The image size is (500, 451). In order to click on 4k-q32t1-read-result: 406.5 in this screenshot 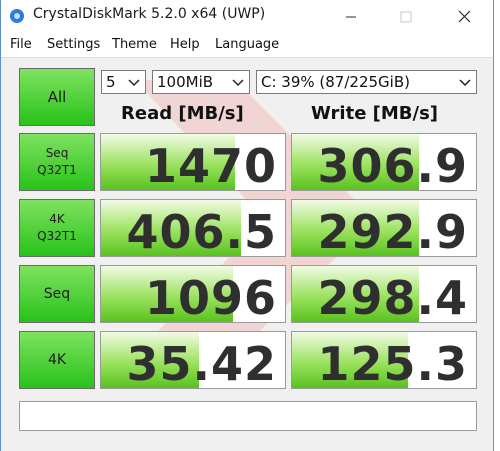, I will do `click(193, 228)`.